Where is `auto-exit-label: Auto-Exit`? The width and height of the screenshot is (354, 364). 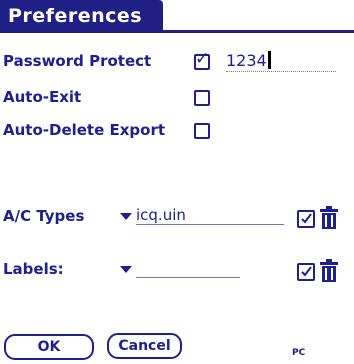 auto-exit-label: Auto-Exit is located at coordinates (42, 97).